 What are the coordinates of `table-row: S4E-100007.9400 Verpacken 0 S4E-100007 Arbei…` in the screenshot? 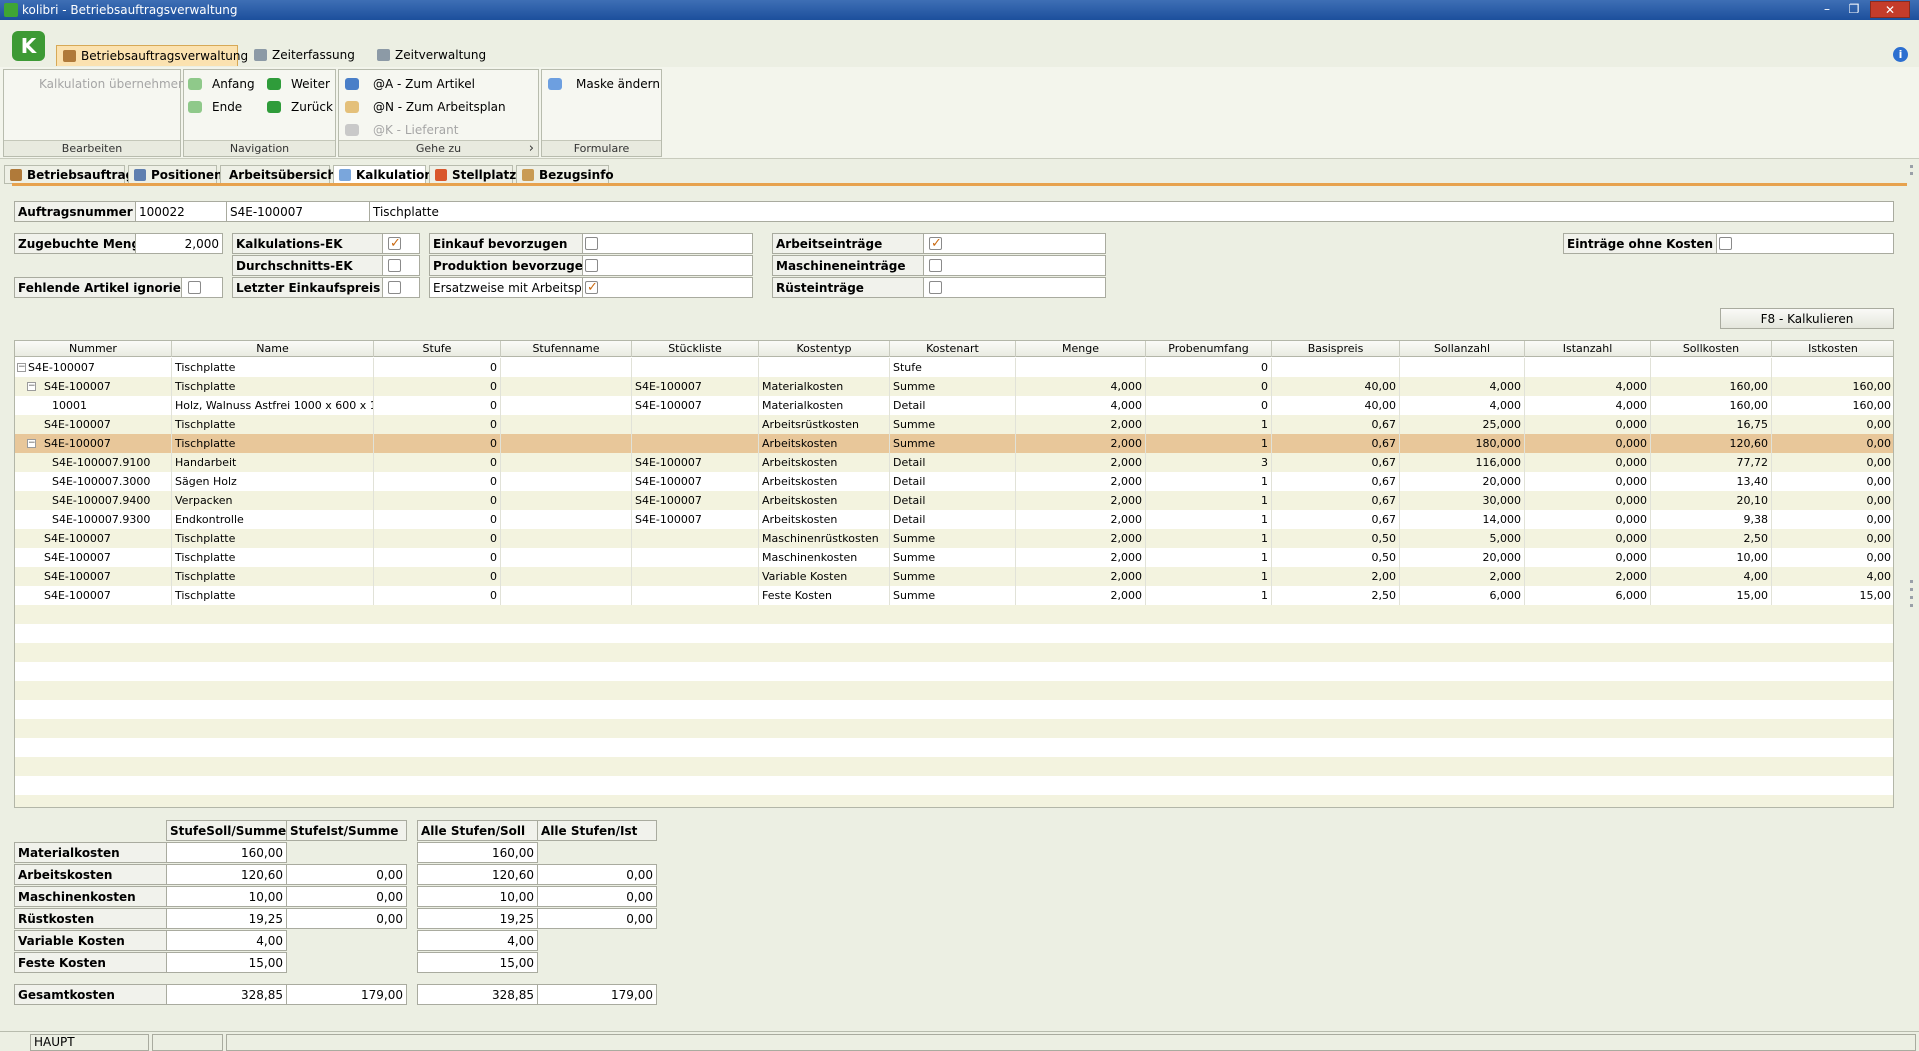 It's located at (954, 500).